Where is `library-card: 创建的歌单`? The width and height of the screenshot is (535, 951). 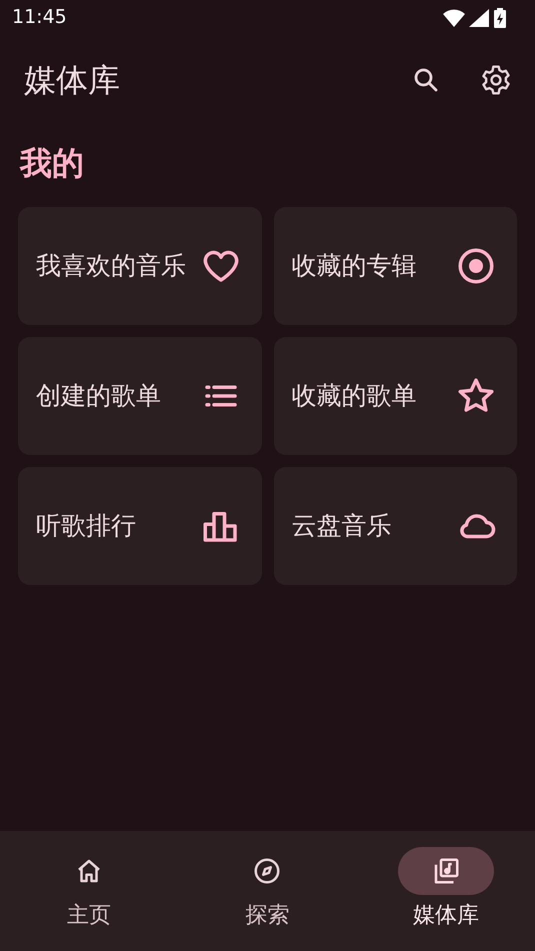 library-card: 创建的歌单 is located at coordinates (140, 396).